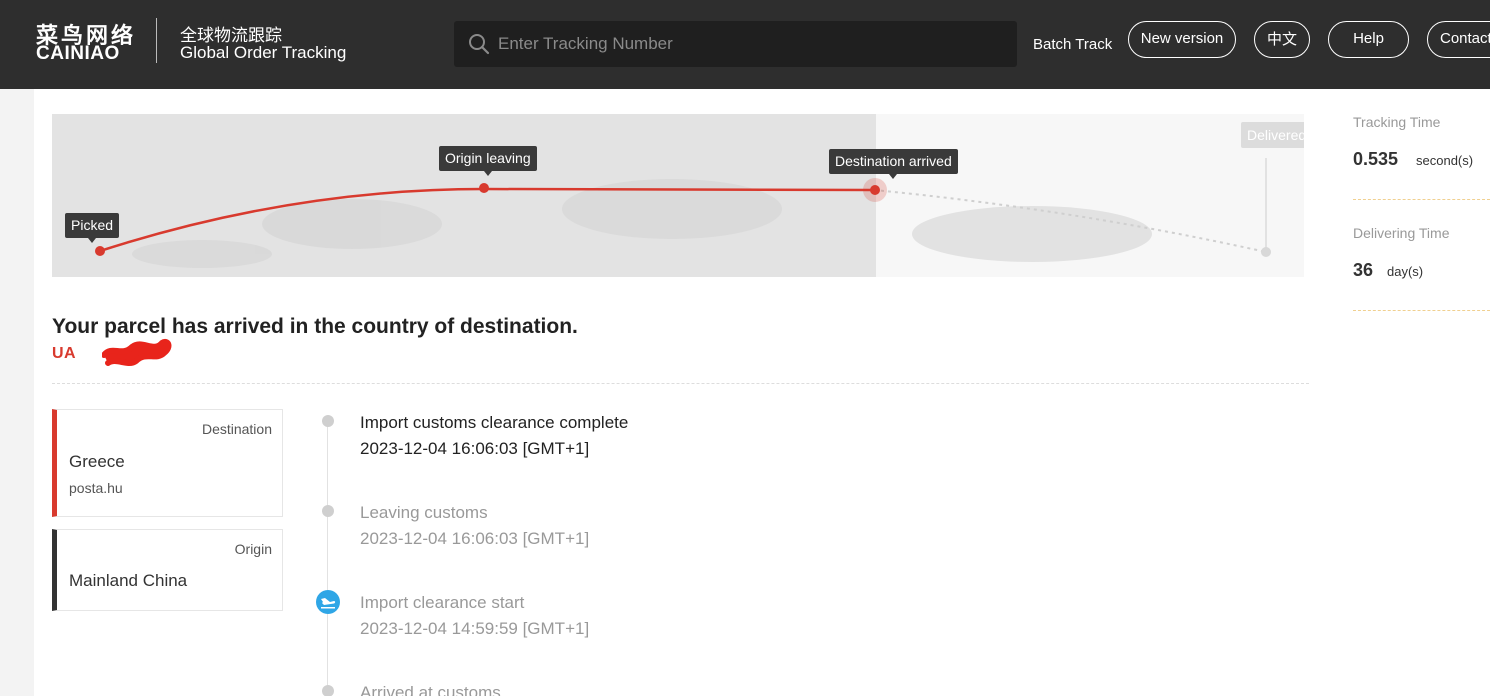  I want to click on plane-landing-icon, so click(328, 602).